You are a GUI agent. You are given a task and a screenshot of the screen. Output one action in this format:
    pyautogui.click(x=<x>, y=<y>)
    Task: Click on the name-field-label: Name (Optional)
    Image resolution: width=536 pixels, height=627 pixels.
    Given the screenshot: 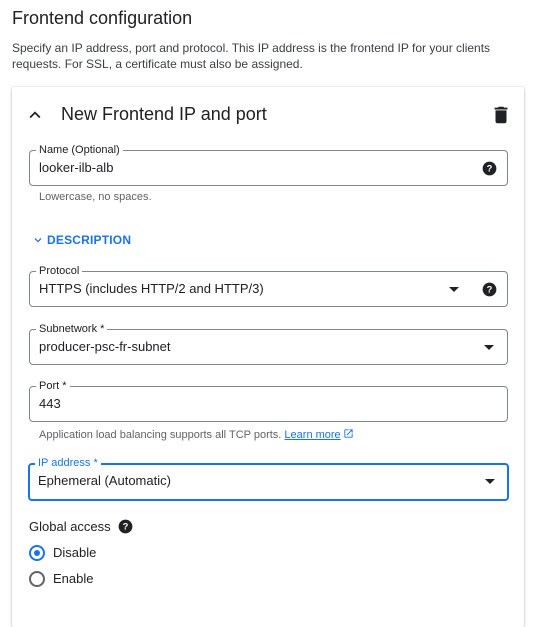 What is the action you would take?
    pyautogui.click(x=79, y=150)
    